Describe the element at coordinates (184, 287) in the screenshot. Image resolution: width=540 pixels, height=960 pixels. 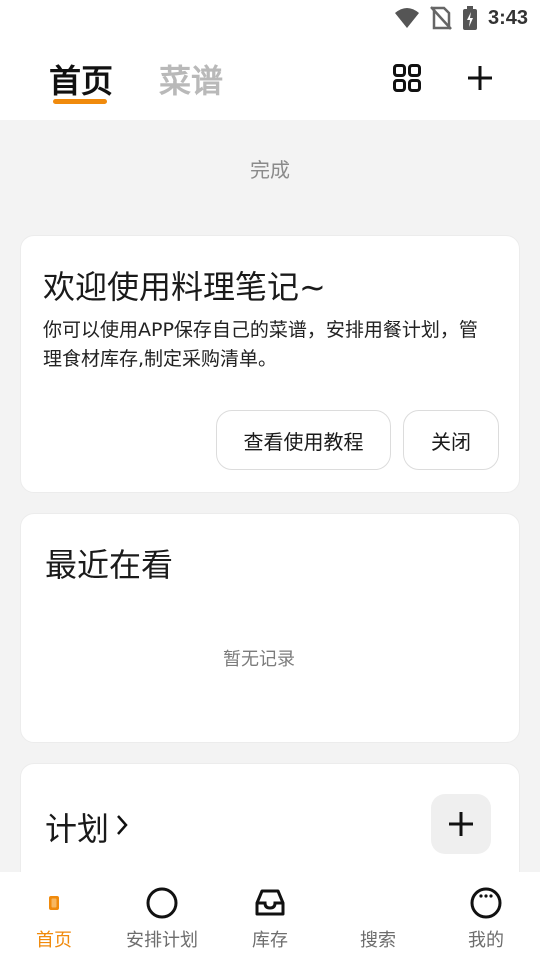
I see `welcome-title: 欢迎使用料理笔记~` at that location.